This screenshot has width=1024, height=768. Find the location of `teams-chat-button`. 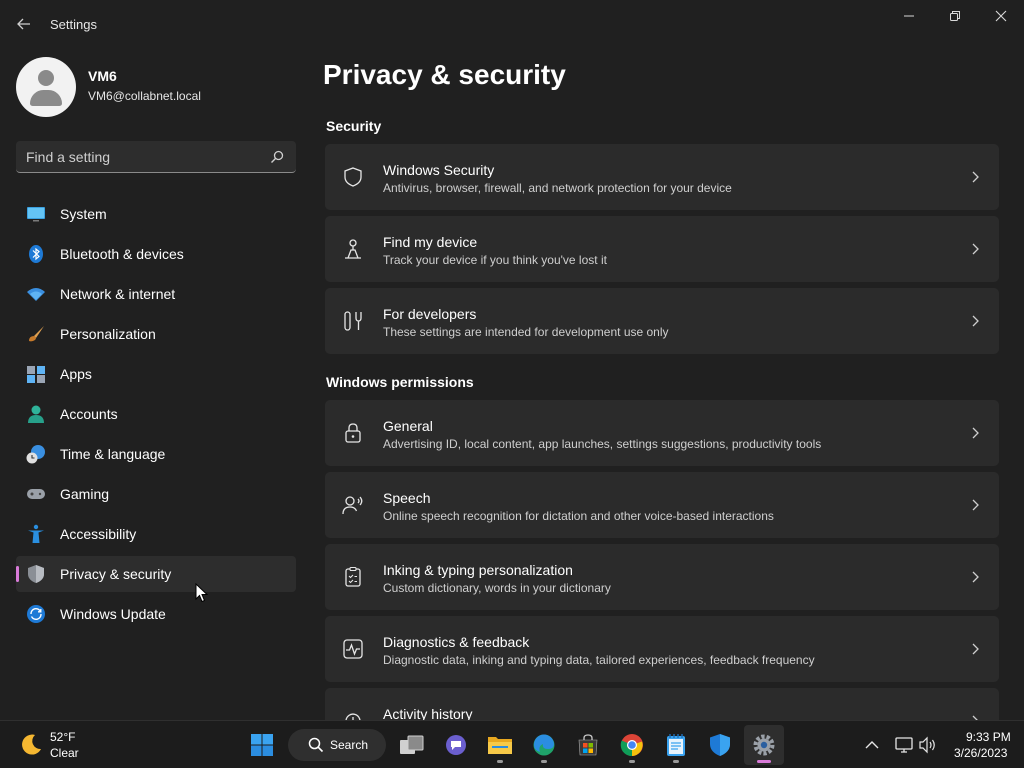

teams-chat-button is located at coordinates (456, 745).